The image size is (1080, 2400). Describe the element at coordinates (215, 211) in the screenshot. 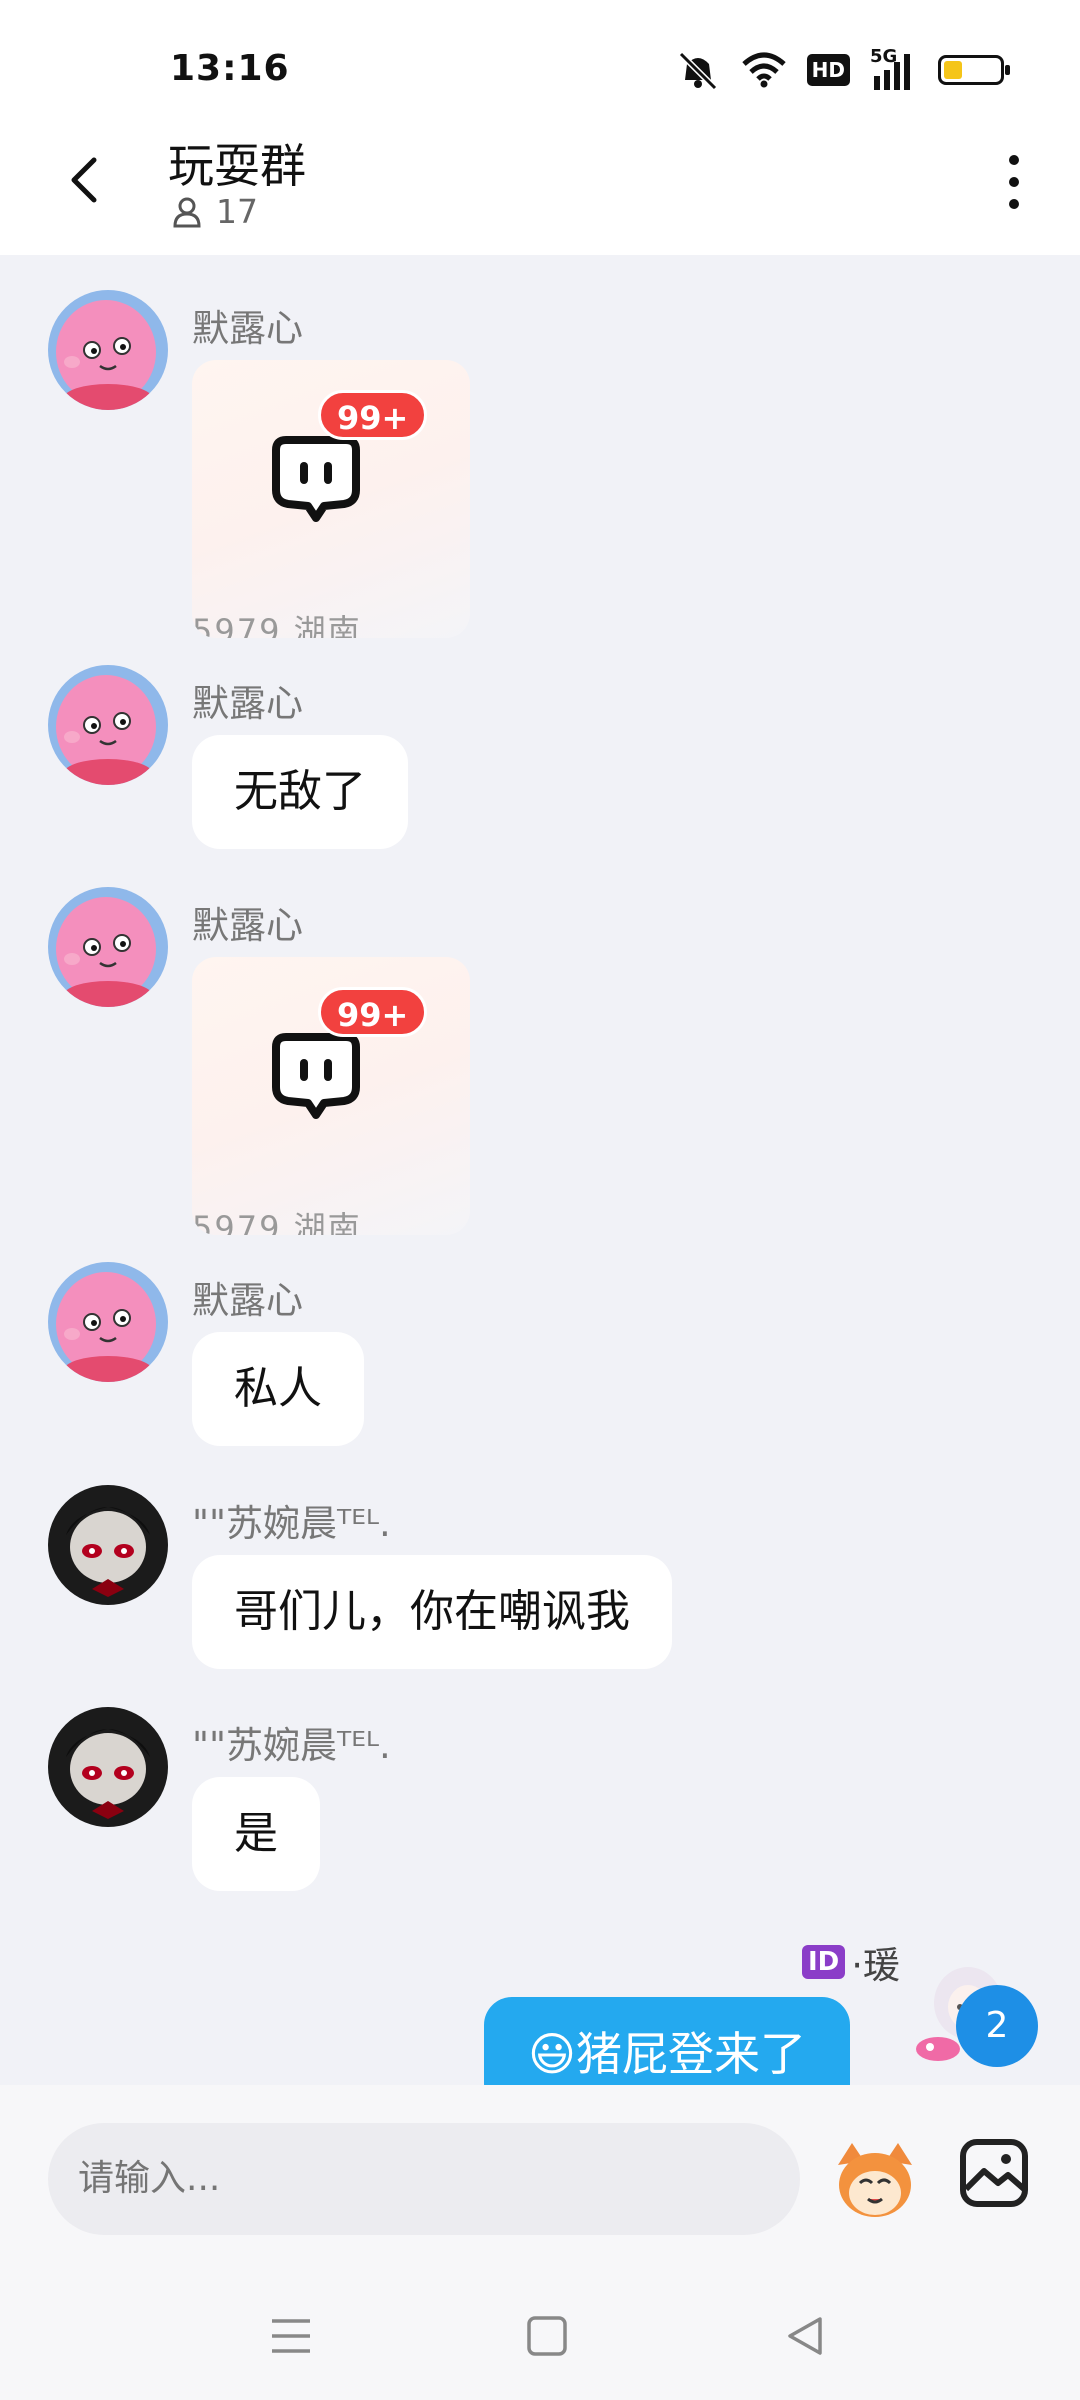

I see `member-count: 17` at that location.